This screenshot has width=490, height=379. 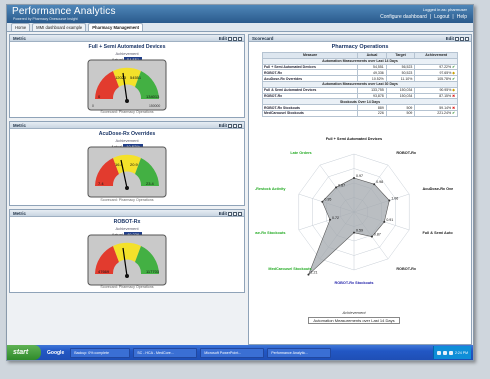 What do you see at coordinates (353, 283) in the screenshot?
I see `radar-axis-label: ROBOT-Rx Stockouts` at bounding box center [353, 283].